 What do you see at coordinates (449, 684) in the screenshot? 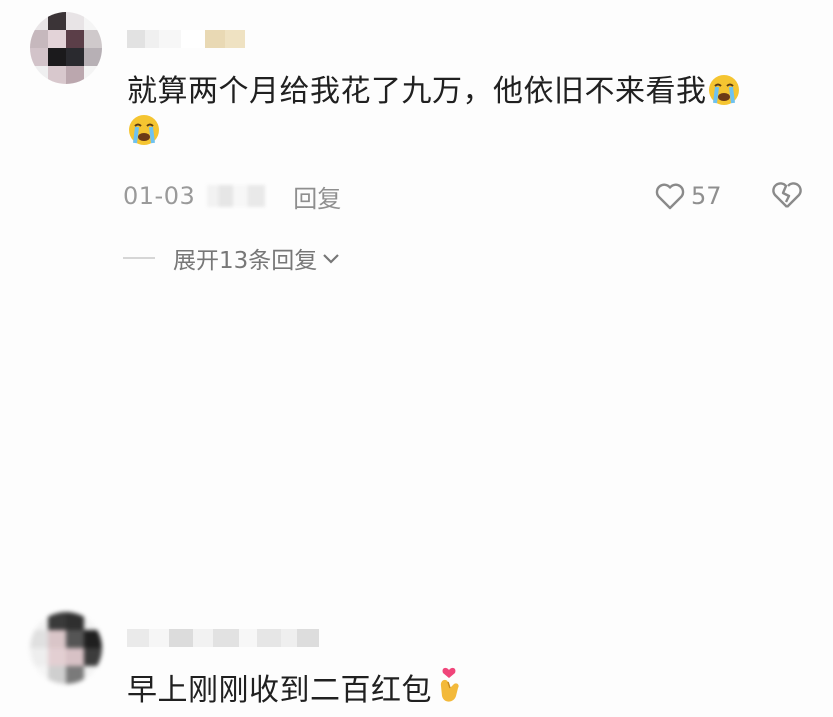
I see `heart-hands-icon` at bounding box center [449, 684].